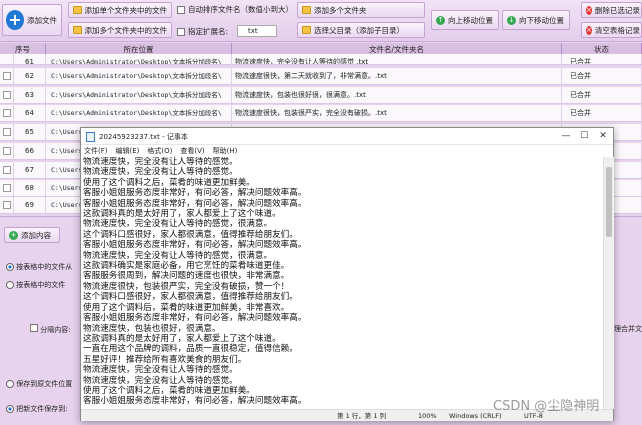 This screenshot has height=425, width=642. Describe the element at coordinates (589, 30) in the screenshot. I see `clear-icon: ×` at that location.